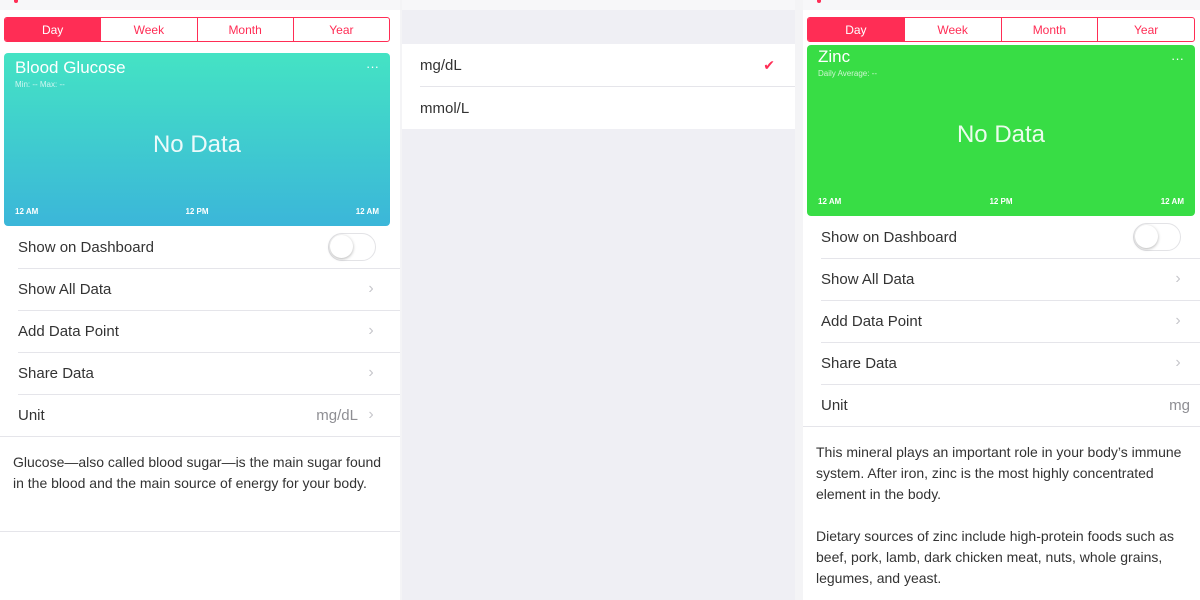 The width and height of the screenshot is (1200, 600). What do you see at coordinates (847, 73) in the screenshot?
I see `chart-subtitle: Daily Average: --` at bounding box center [847, 73].